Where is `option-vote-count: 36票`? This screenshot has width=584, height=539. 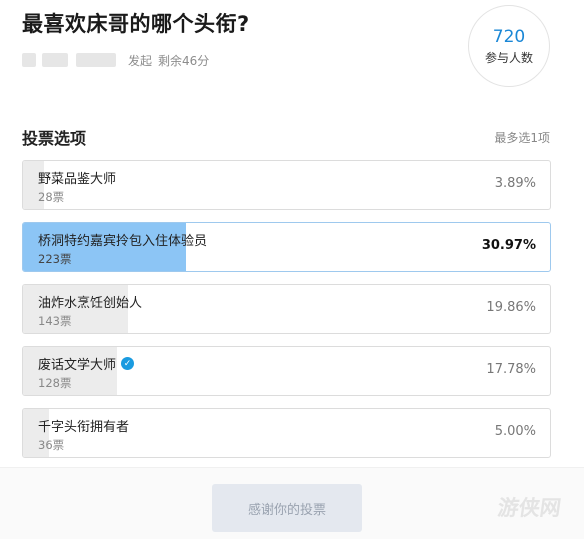
option-vote-count: 36票 is located at coordinates (51, 445).